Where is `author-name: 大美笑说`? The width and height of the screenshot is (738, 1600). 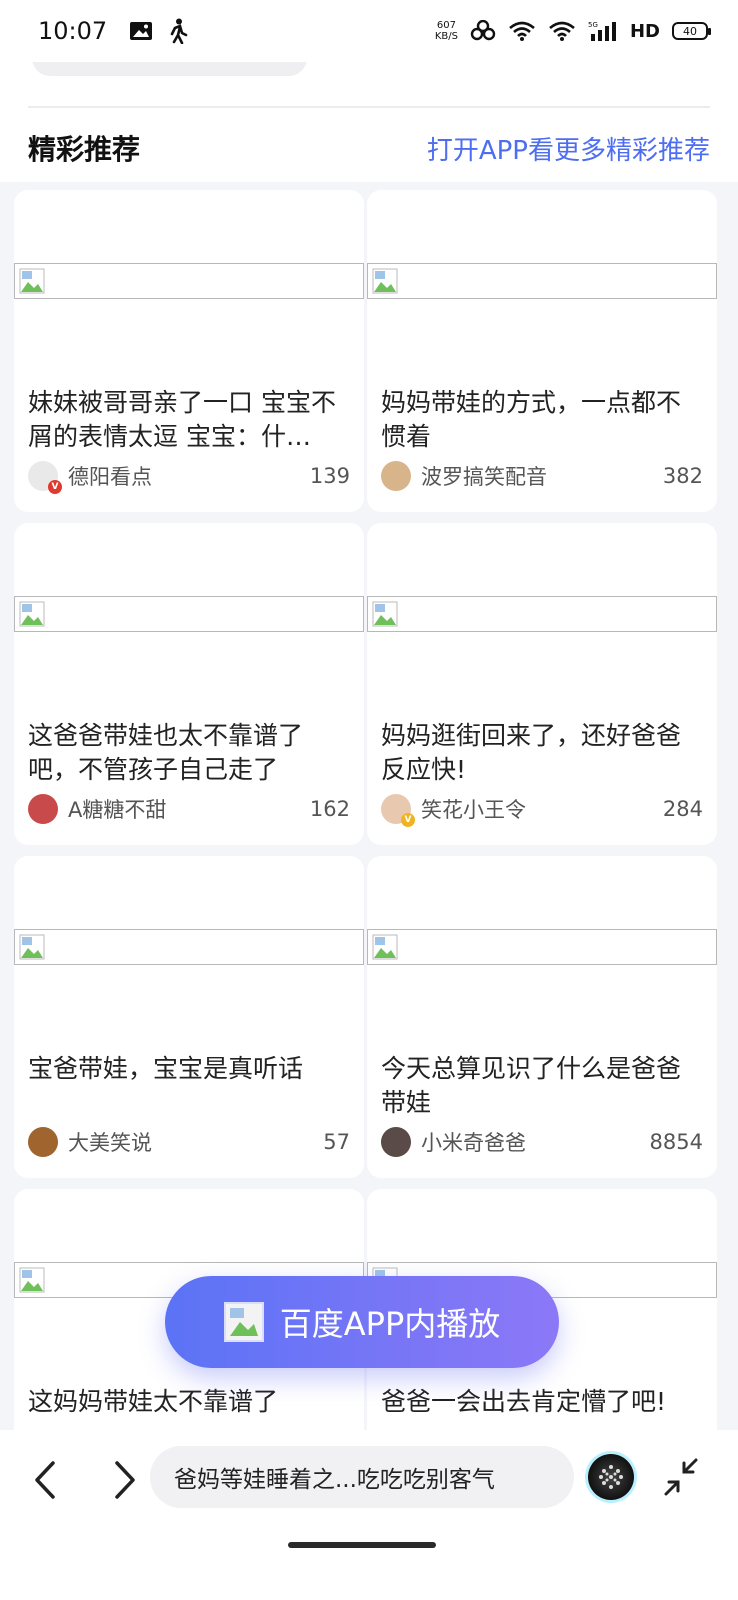 author-name: 大美笑说 is located at coordinates (110, 1142).